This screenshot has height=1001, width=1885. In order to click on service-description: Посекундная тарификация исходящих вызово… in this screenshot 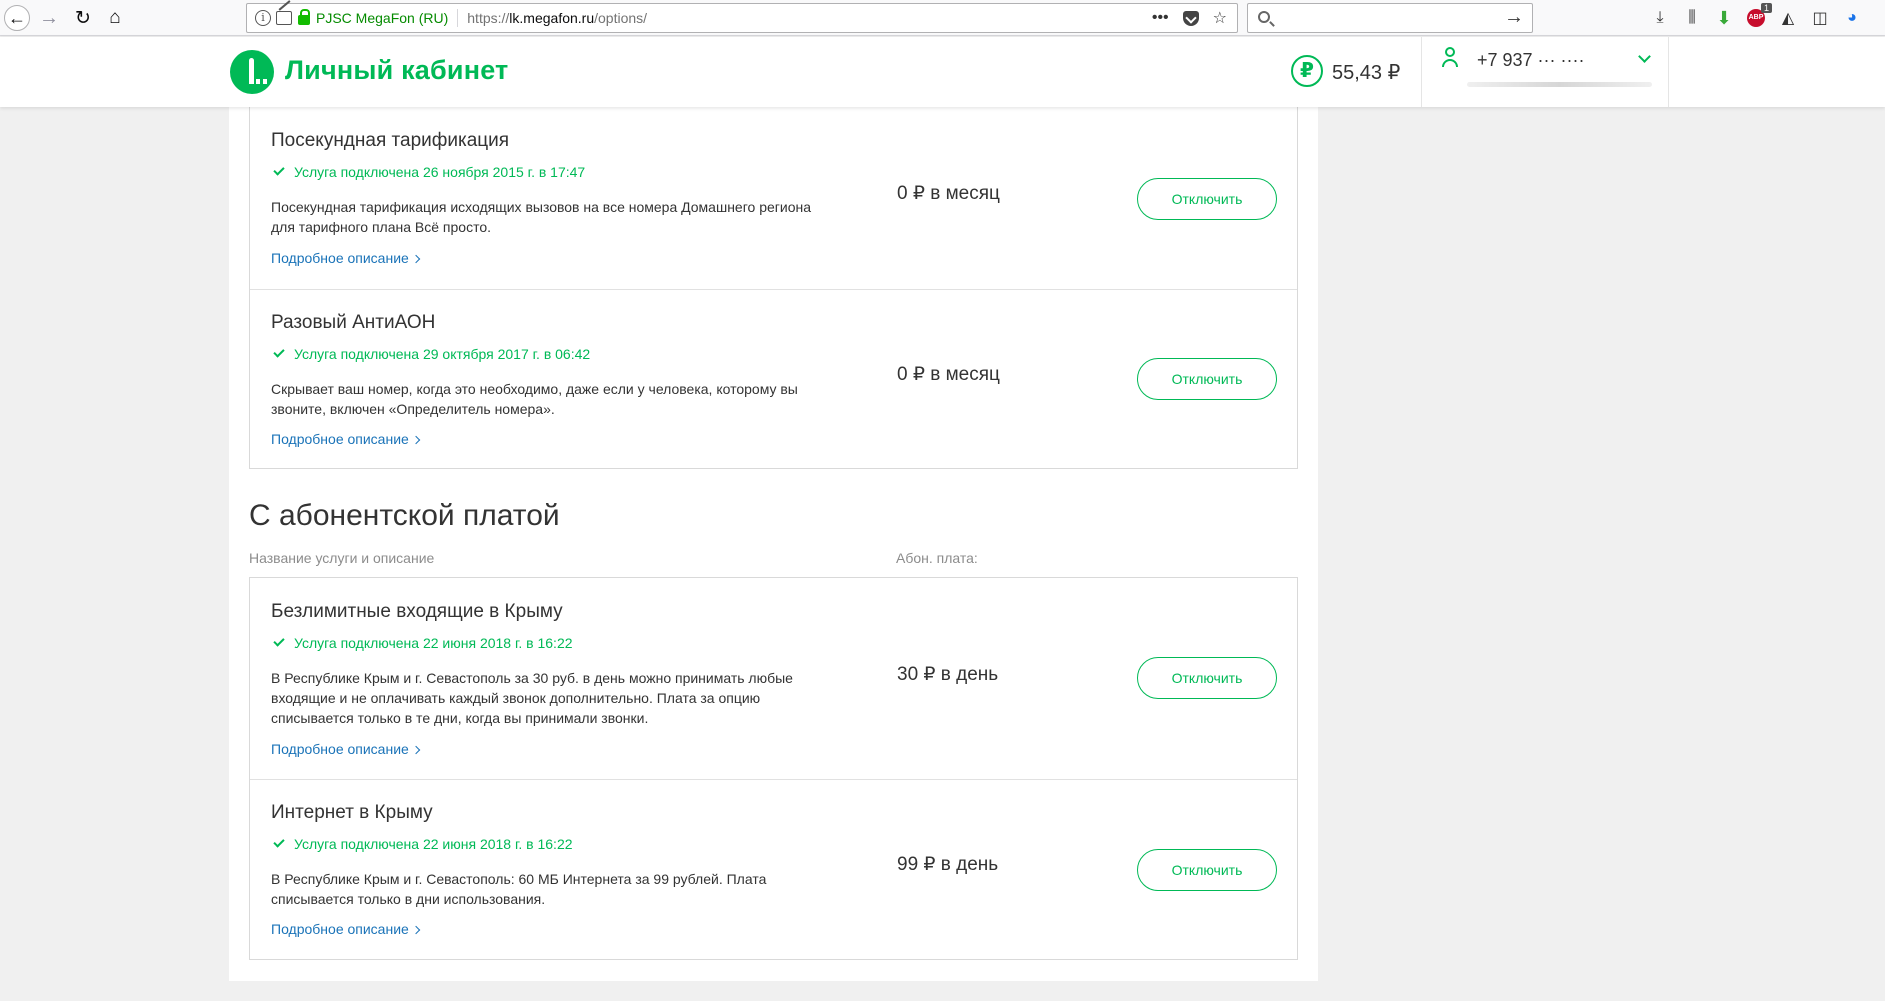, I will do `click(541, 217)`.